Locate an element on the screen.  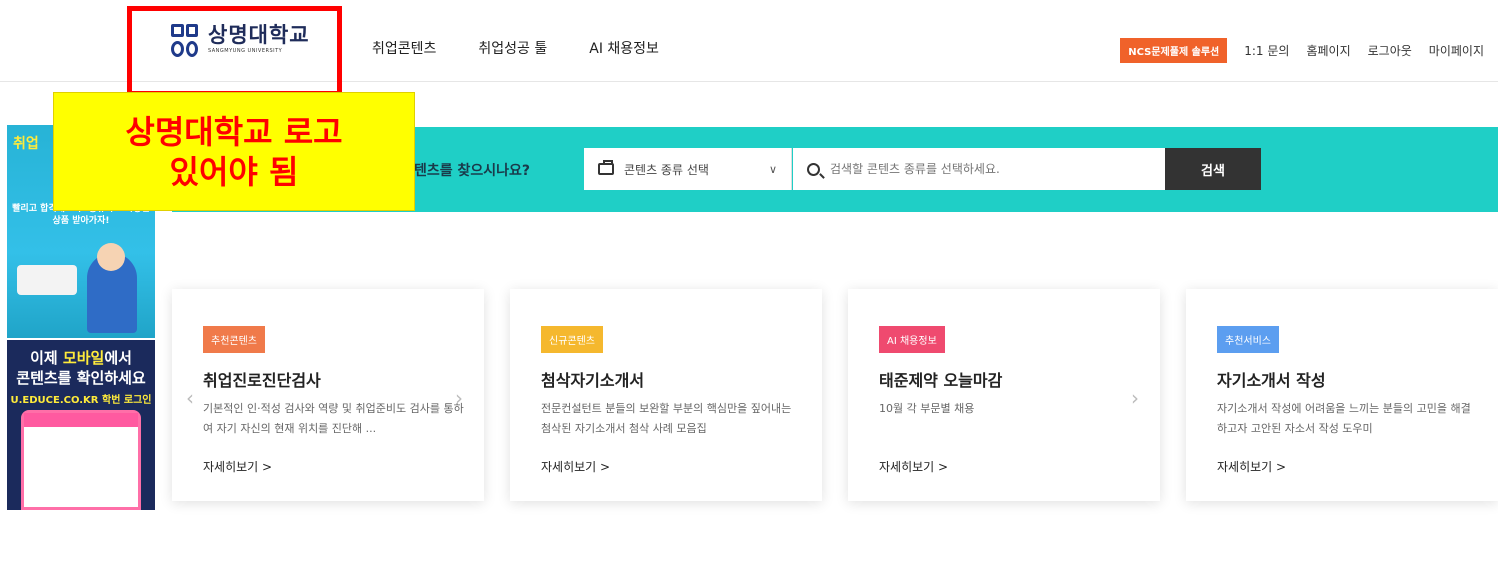
card-badge: 신규콘텐츠 is located at coordinates (572, 339).